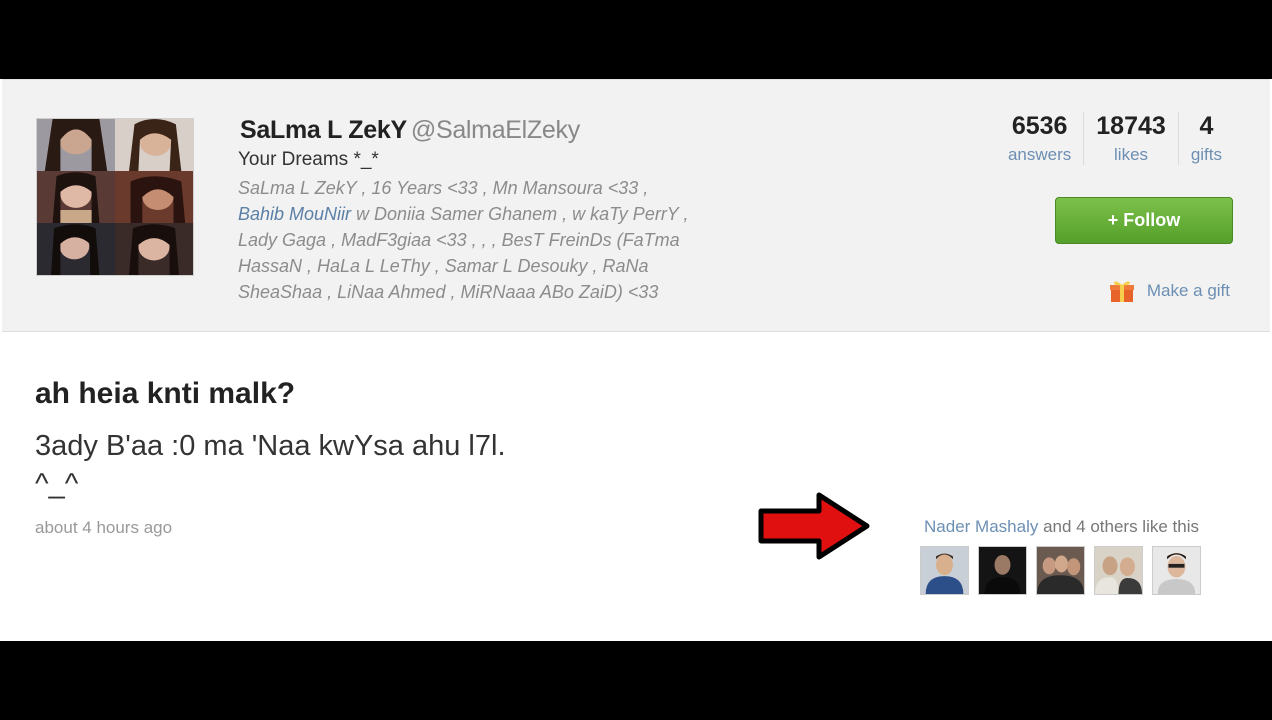 This screenshot has height=720, width=1272. I want to click on stat-answers: 6536 answers, so click(1039, 138).